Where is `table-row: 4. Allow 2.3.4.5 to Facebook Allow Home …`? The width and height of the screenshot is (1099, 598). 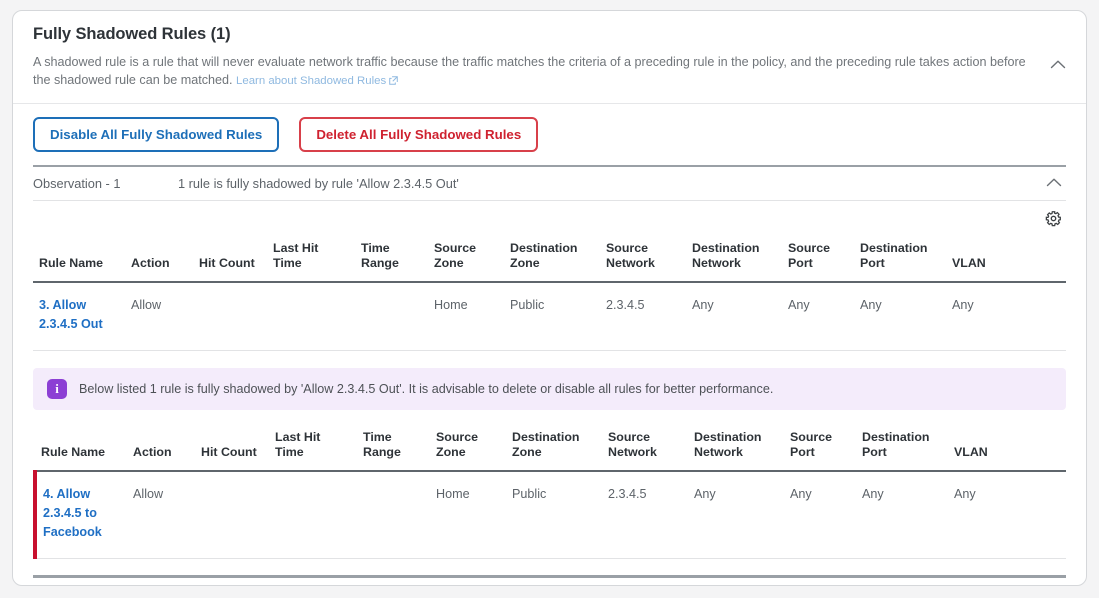
table-row: 4. Allow 2.3.4.5 to Facebook Allow Home … is located at coordinates (549, 515).